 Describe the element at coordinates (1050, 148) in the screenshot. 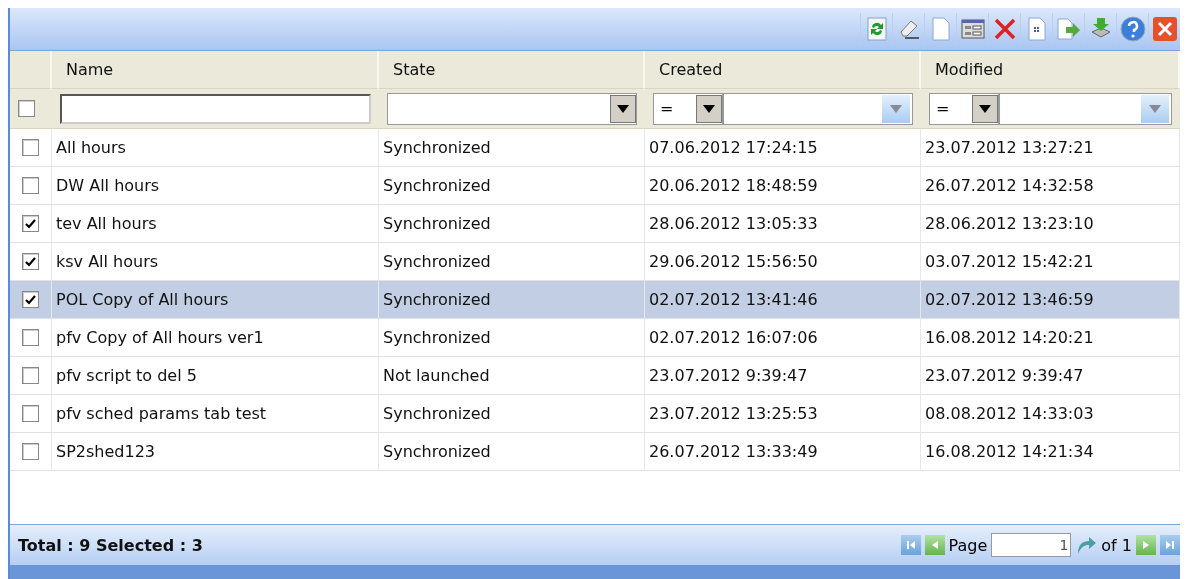

I see `table-cell: 23.07.2012 13:27:21` at that location.